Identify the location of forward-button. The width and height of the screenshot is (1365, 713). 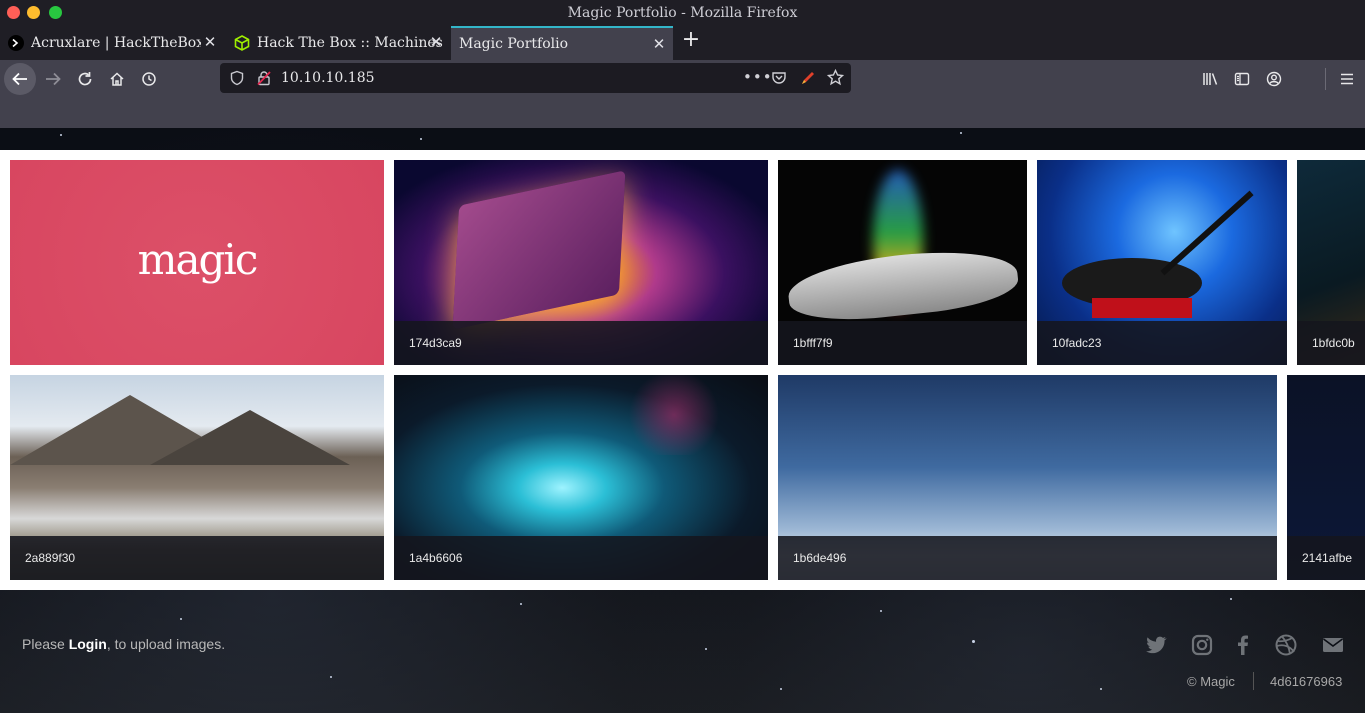
(53, 79).